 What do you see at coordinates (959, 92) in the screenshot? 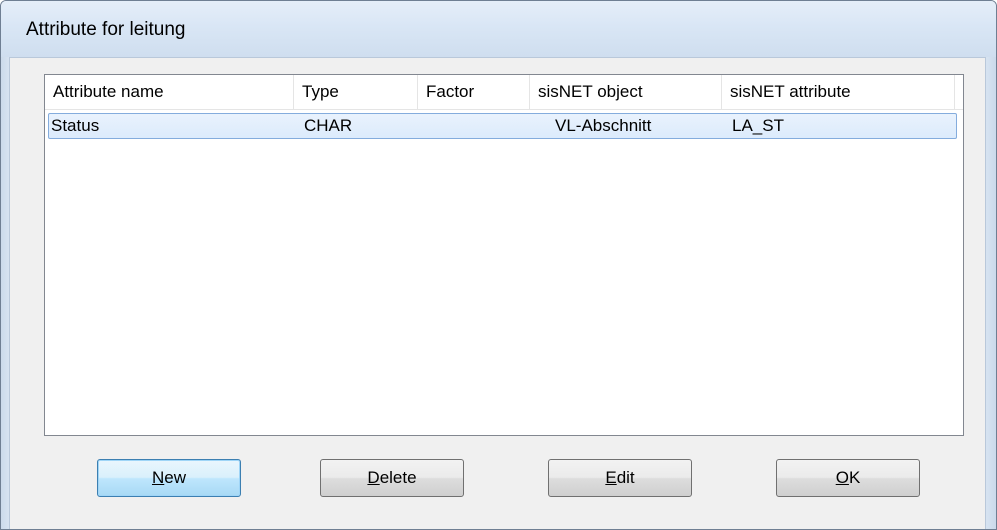
I see `column-header-filler` at bounding box center [959, 92].